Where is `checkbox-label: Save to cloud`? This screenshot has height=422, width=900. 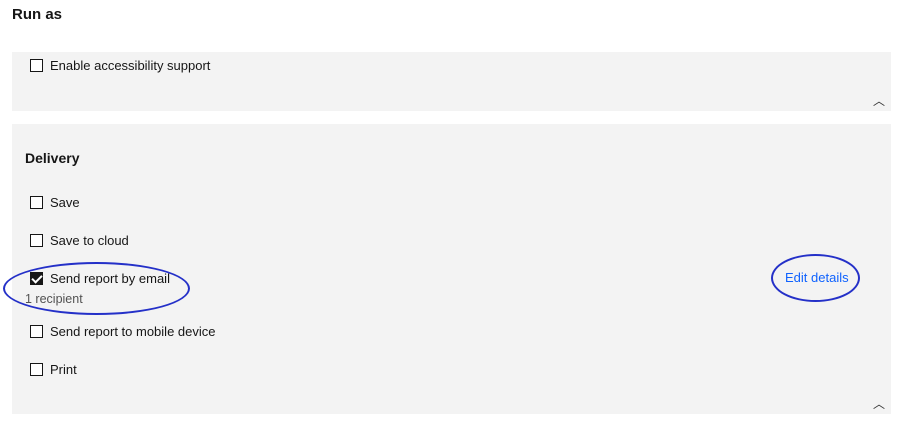
checkbox-label: Save to cloud is located at coordinates (89, 240).